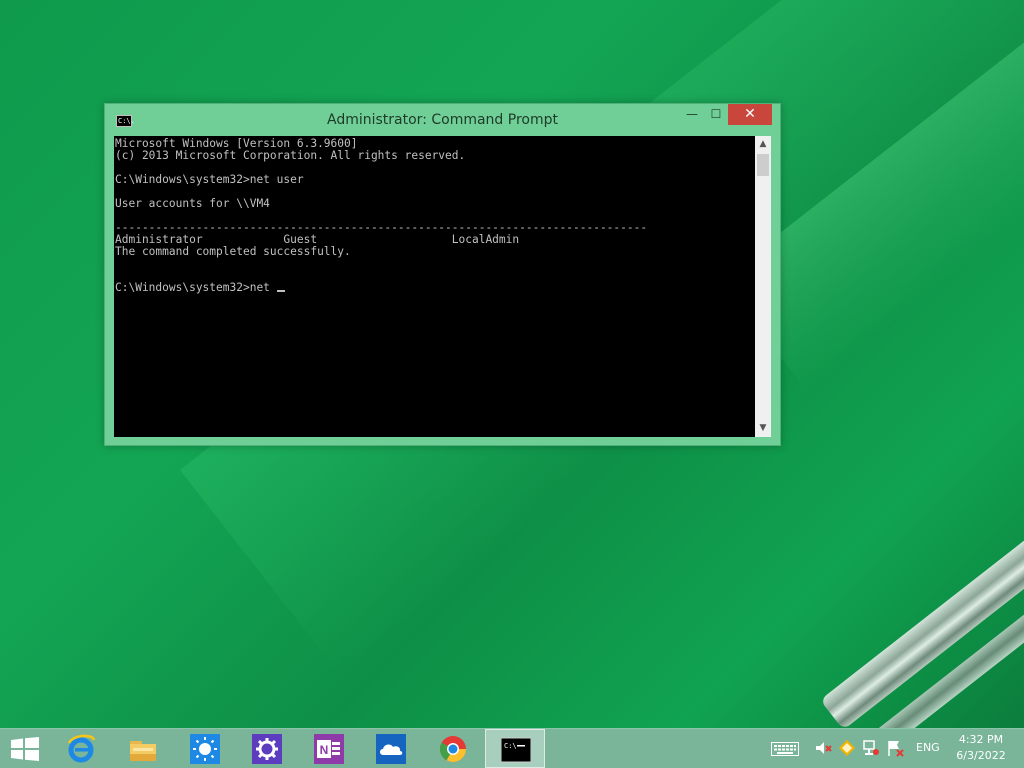 The width and height of the screenshot is (1024, 768). I want to click on text-cursor, so click(280, 291).